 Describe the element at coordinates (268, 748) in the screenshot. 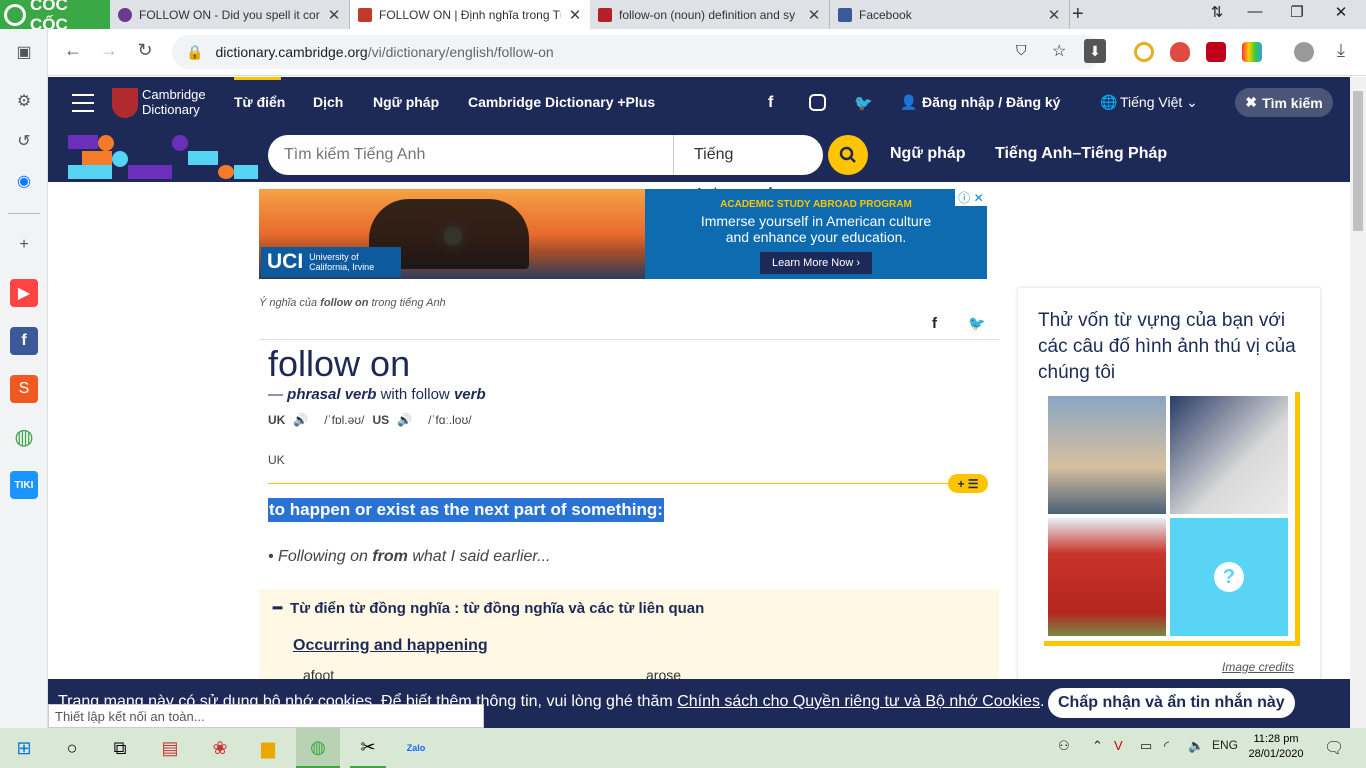

I see `file-explorer-icon: ▆` at that location.